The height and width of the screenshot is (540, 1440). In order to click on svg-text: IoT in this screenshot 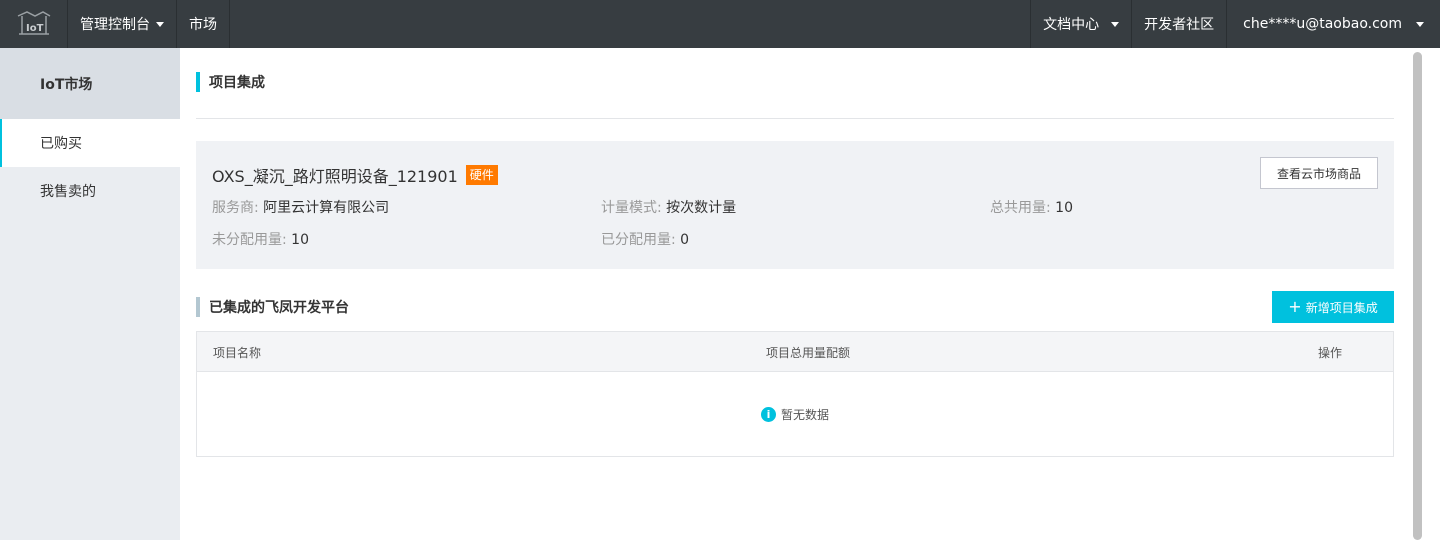, I will do `click(35, 28)`.